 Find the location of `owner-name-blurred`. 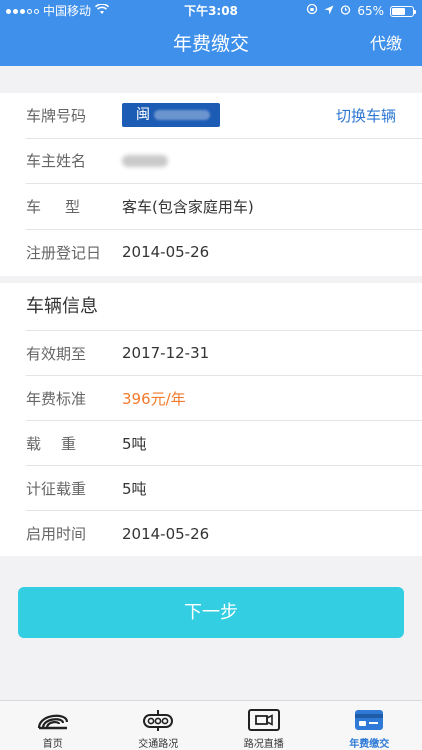

owner-name-blurred is located at coordinates (145, 160).